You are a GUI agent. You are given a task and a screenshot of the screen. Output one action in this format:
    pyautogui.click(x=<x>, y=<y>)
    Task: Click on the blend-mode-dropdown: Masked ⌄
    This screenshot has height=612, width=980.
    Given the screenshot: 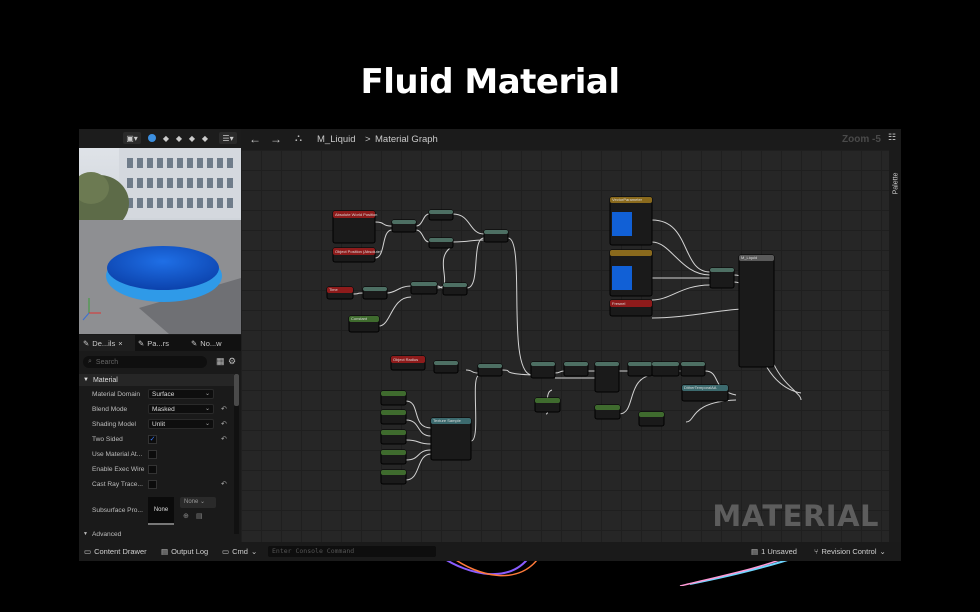 What is the action you would take?
    pyautogui.click(x=181, y=409)
    